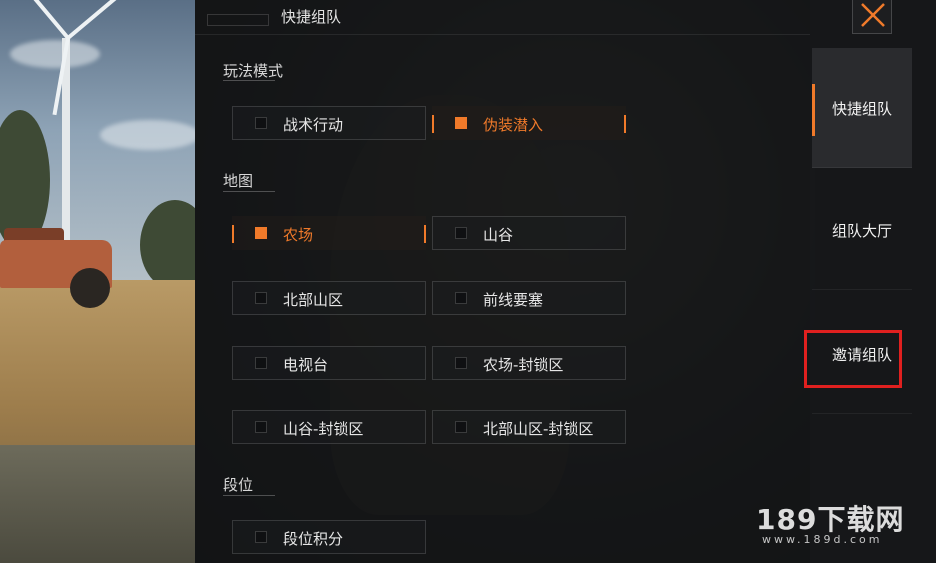 This screenshot has width=936, height=563. I want to click on mode-option-tactical: 战术行动, so click(329, 123).